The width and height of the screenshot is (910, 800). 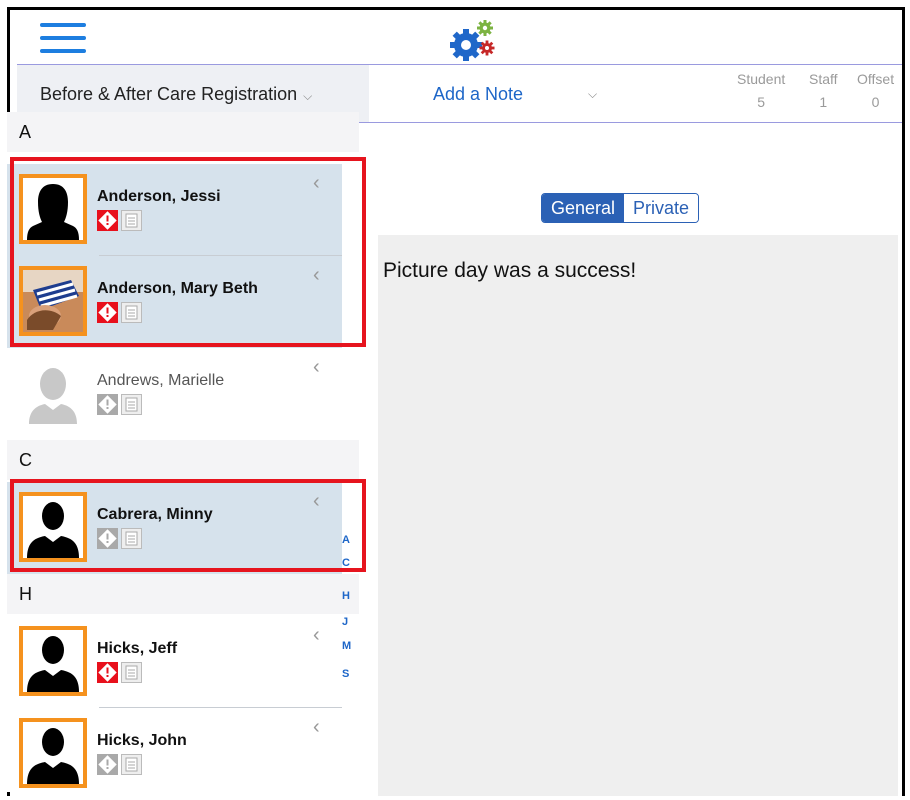 What do you see at coordinates (478, 94) in the screenshot?
I see `add-note-button: Add a Note` at bounding box center [478, 94].